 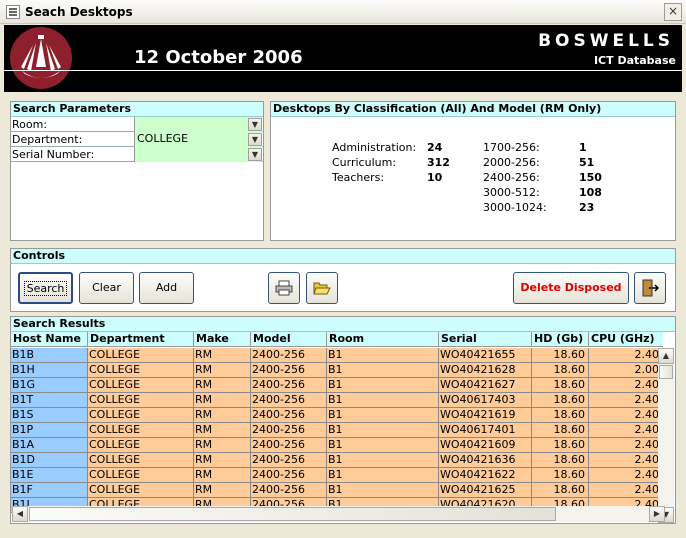 I want to click on host-name-cell: B1G, so click(x=49, y=385).